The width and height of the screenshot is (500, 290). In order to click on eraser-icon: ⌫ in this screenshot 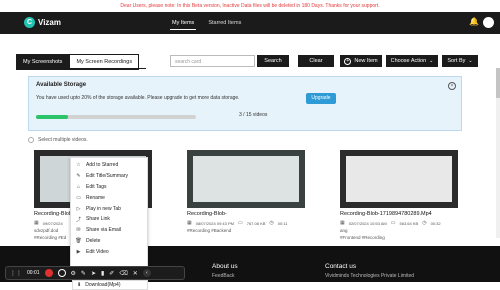, I will do `click(123, 273)`.